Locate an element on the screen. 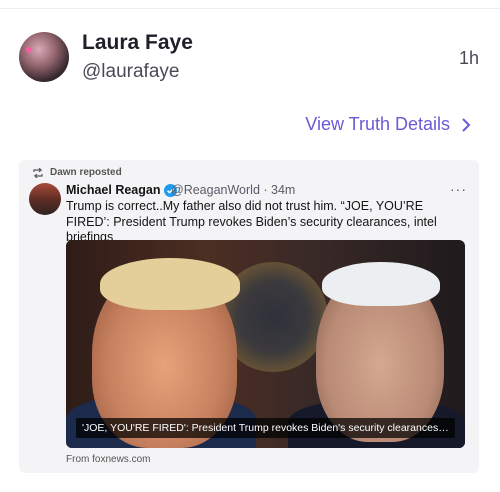 Image resolution: width=500 pixels, height=492 pixels. repost-author-name-wrap: Michael Reagan is located at coordinates (122, 190).